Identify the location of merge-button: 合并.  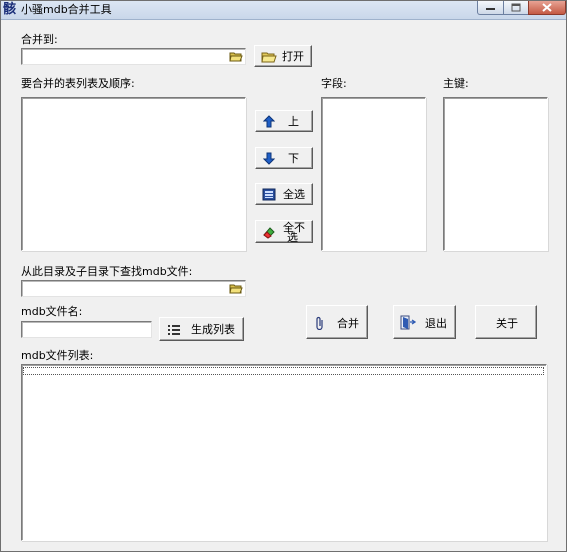
(337, 322).